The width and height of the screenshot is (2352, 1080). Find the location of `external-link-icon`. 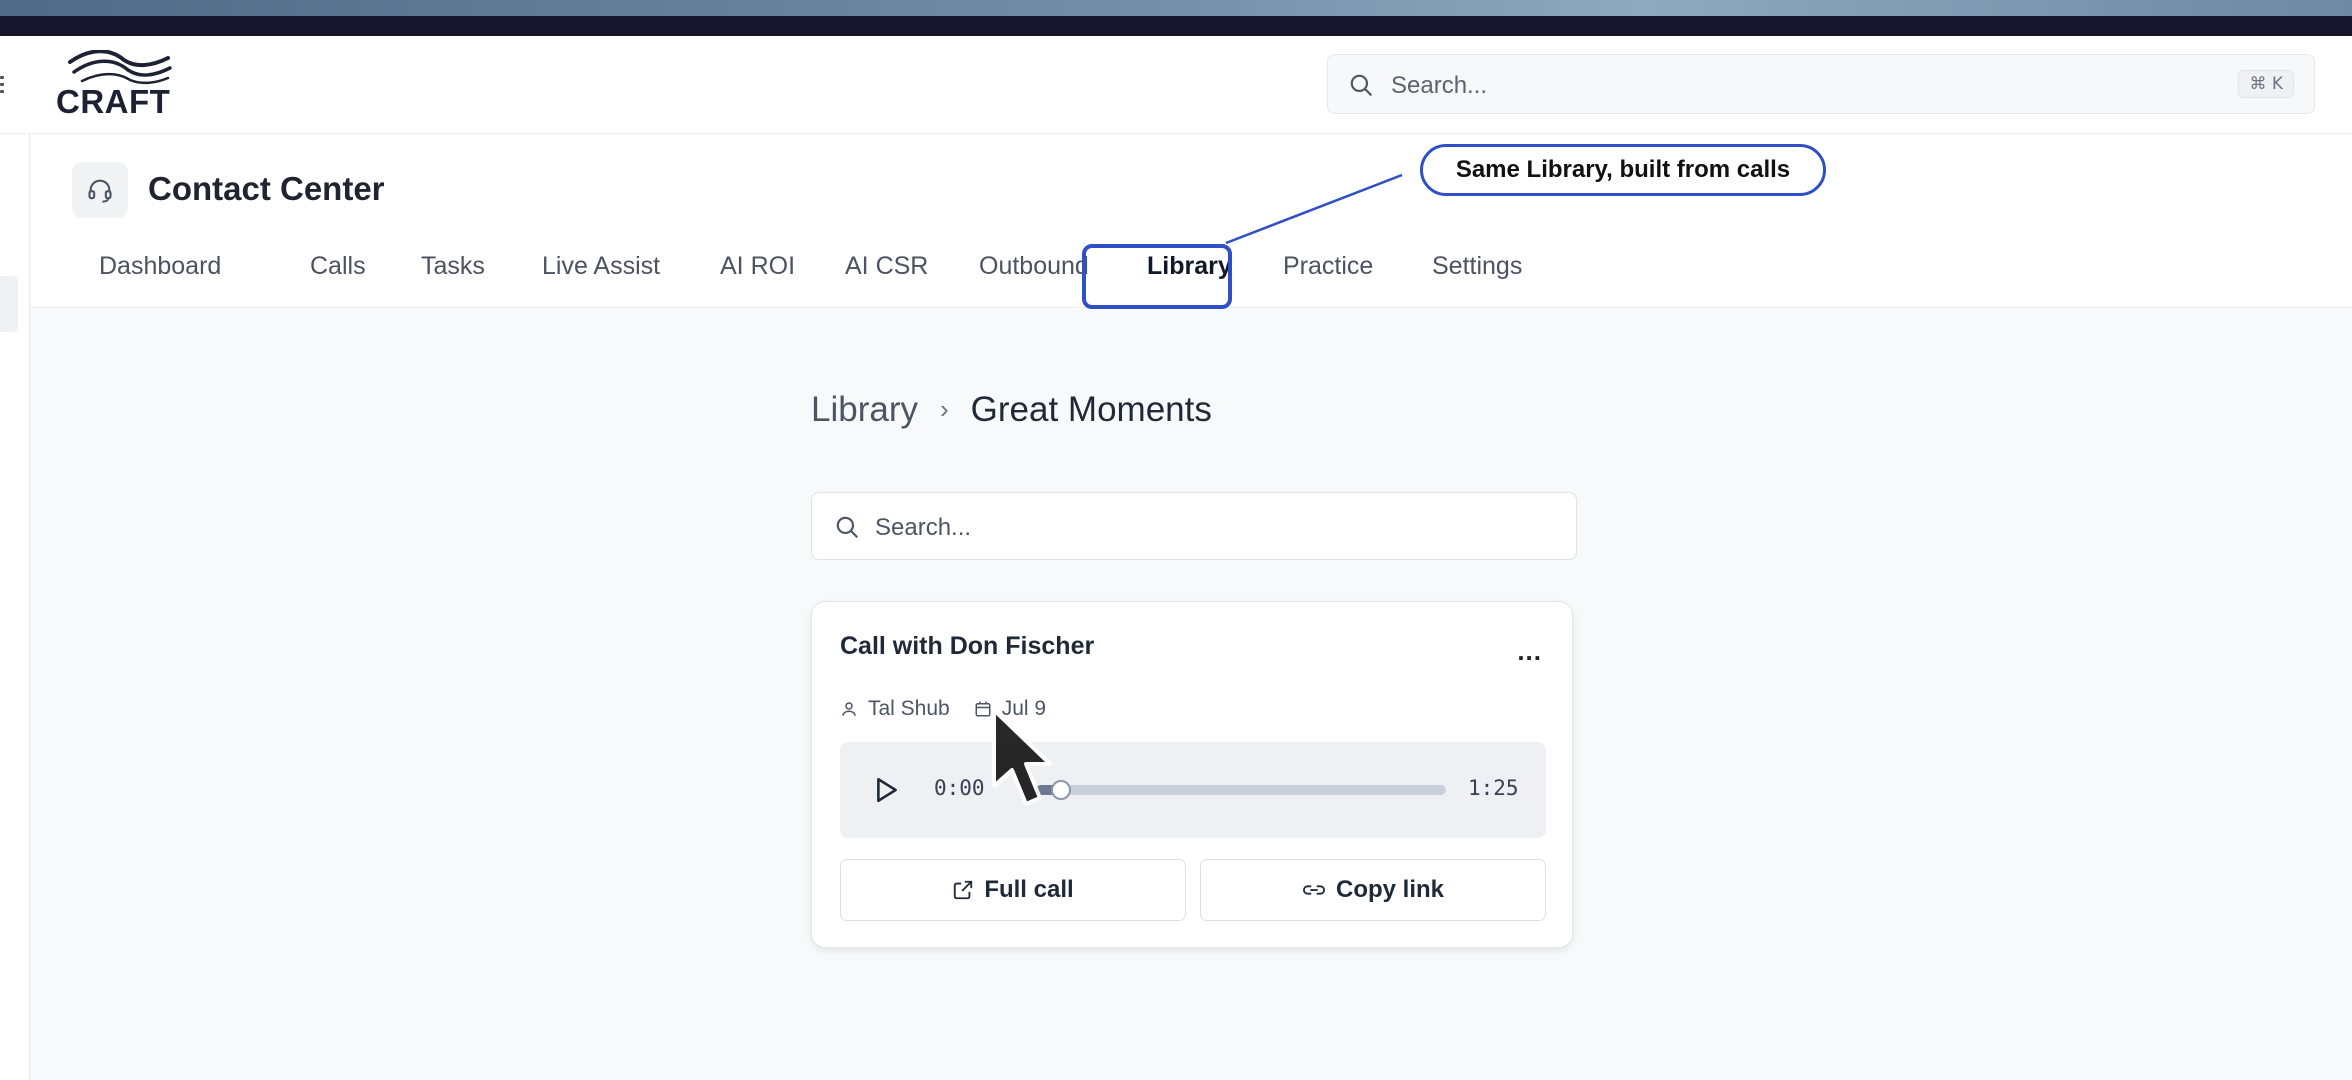

external-link-icon is located at coordinates (963, 890).